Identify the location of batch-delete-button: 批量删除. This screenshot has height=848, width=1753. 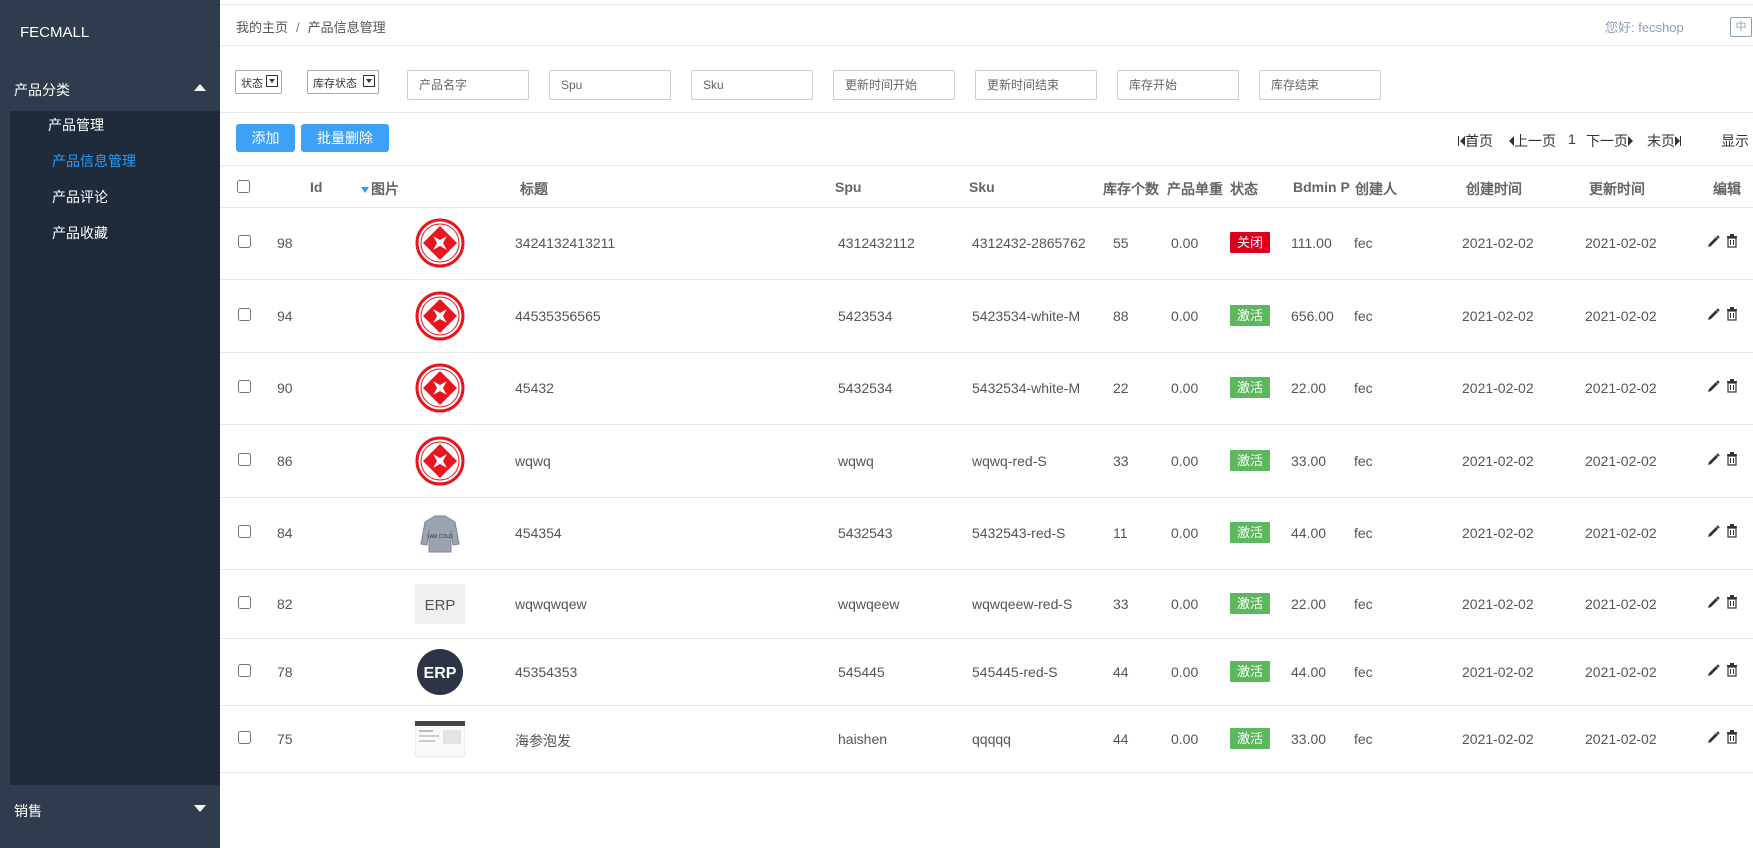
(345, 138).